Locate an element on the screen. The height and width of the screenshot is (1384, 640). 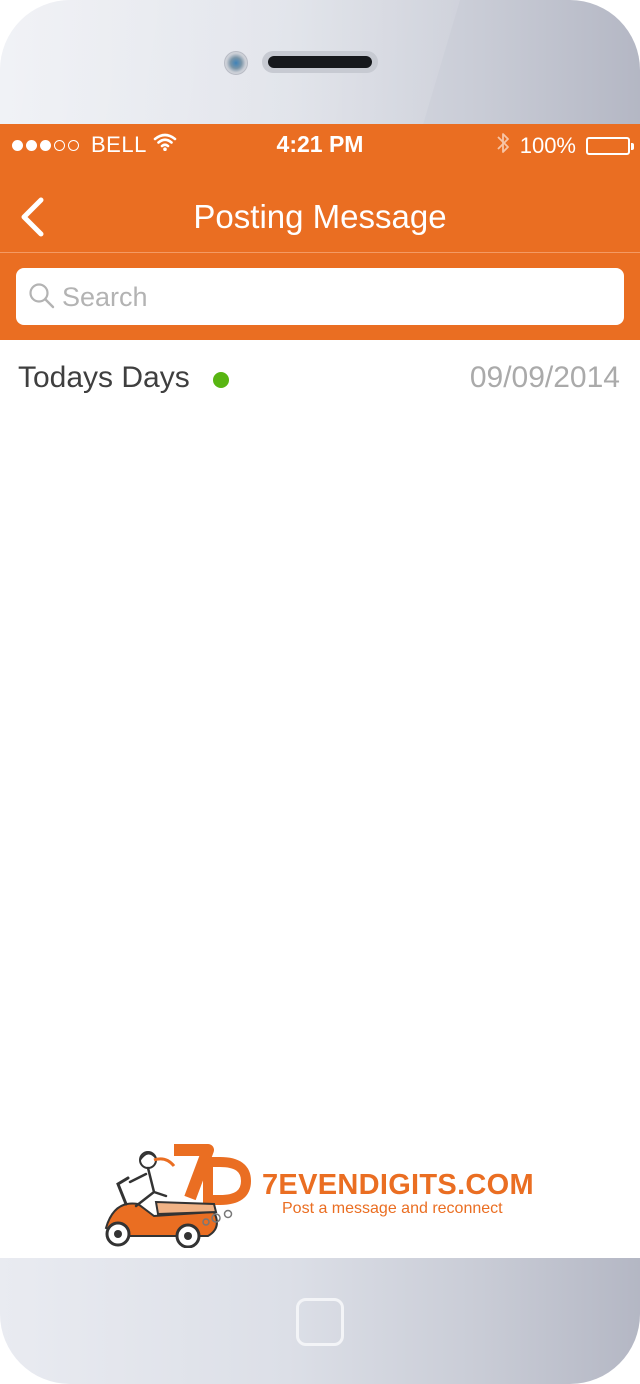
status-bar: BELL 4:21 PM 100% is located at coordinates (320, 144).